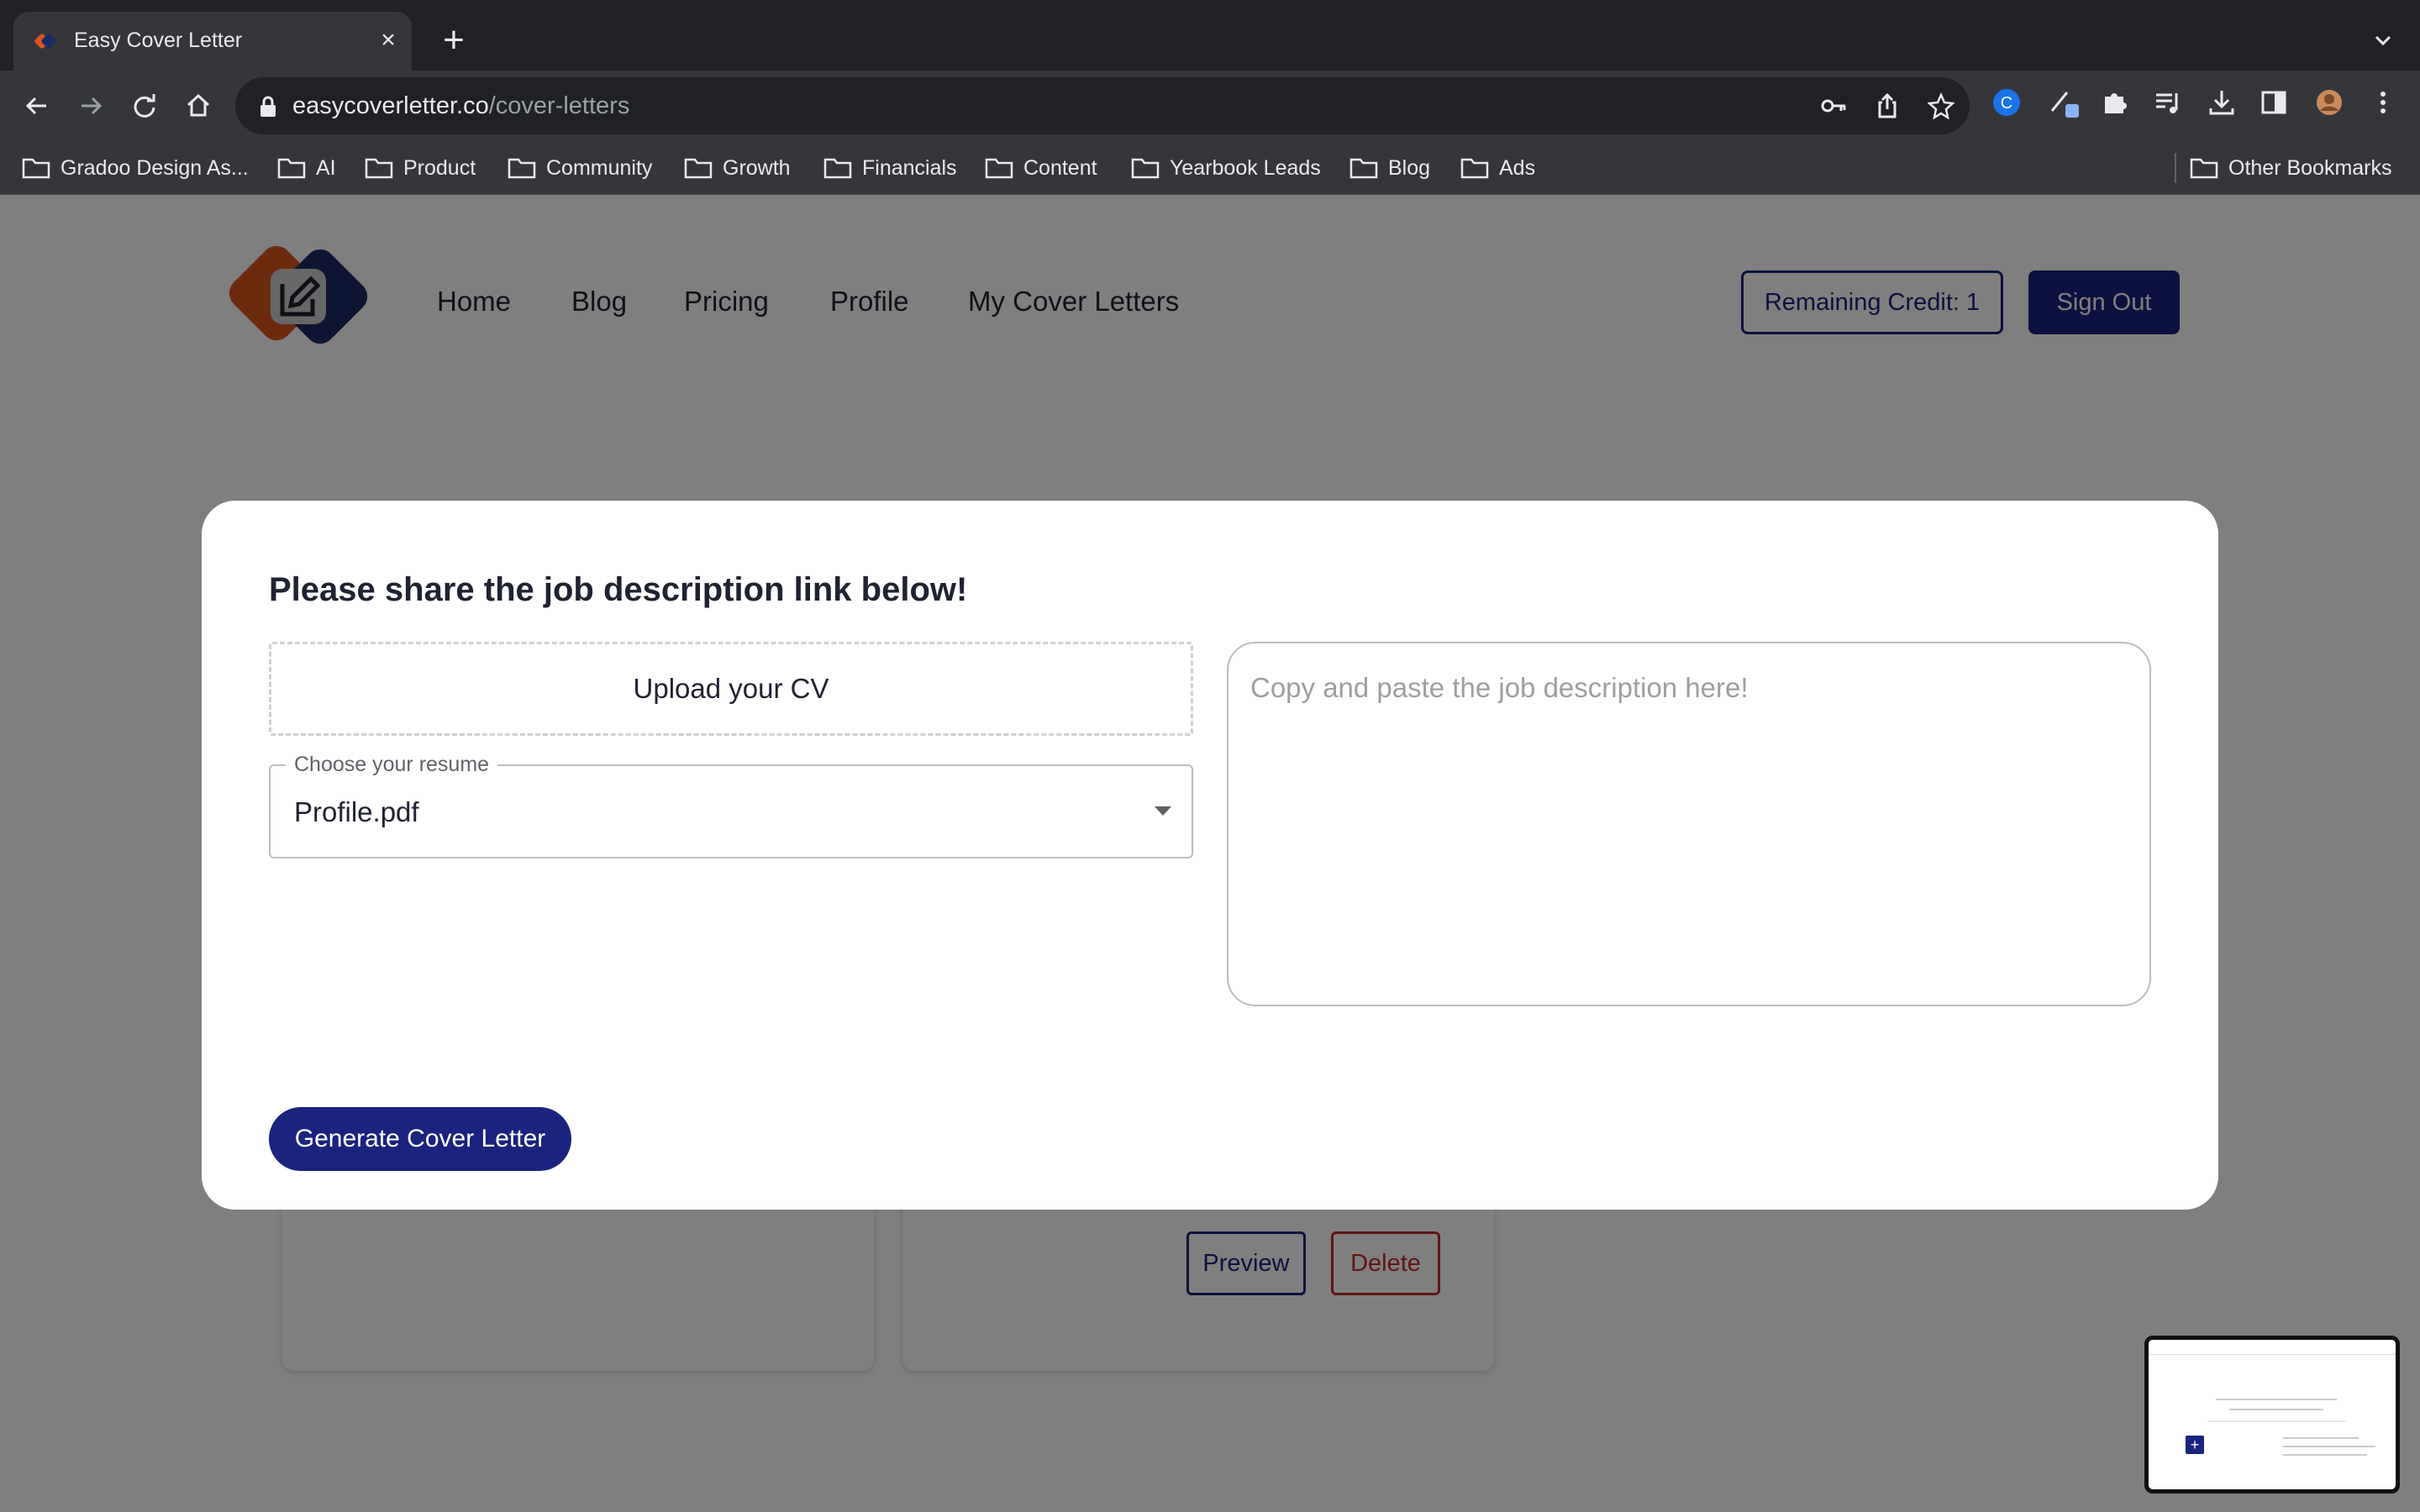 The height and width of the screenshot is (1512, 2420). I want to click on other-bookmarks-folder: Other Bookmarks, so click(2291, 168).